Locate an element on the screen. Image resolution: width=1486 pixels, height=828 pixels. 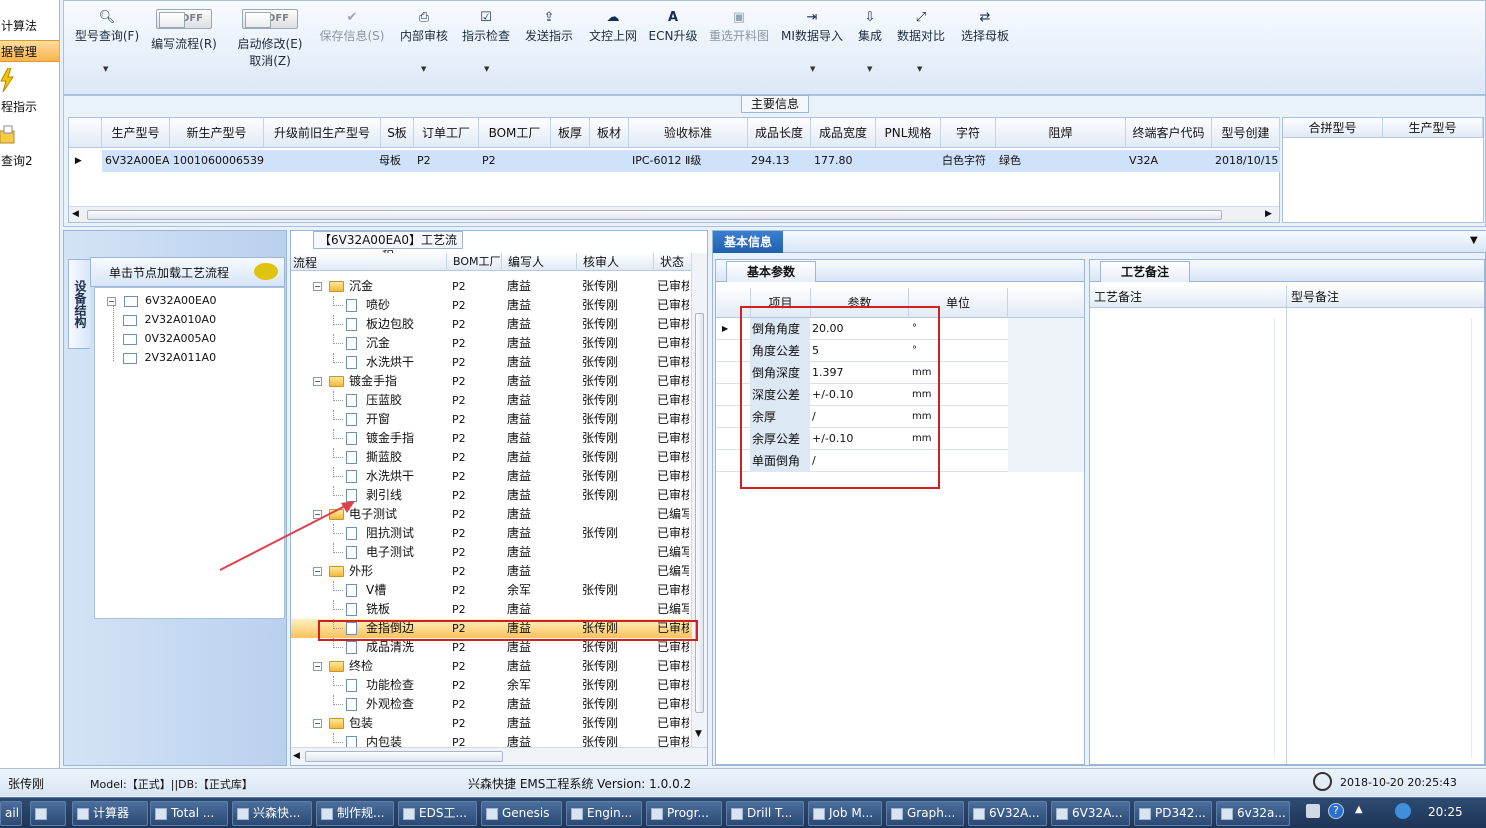
column-header: 新生产型号 is located at coordinates (217, 133).